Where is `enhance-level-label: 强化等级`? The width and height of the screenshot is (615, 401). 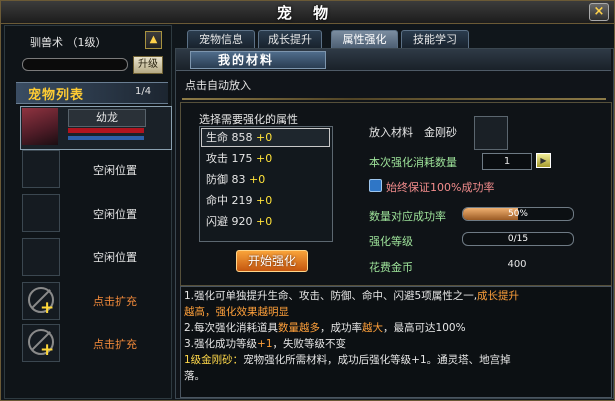
enhance-level-label: 强化等级 is located at coordinates (391, 241).